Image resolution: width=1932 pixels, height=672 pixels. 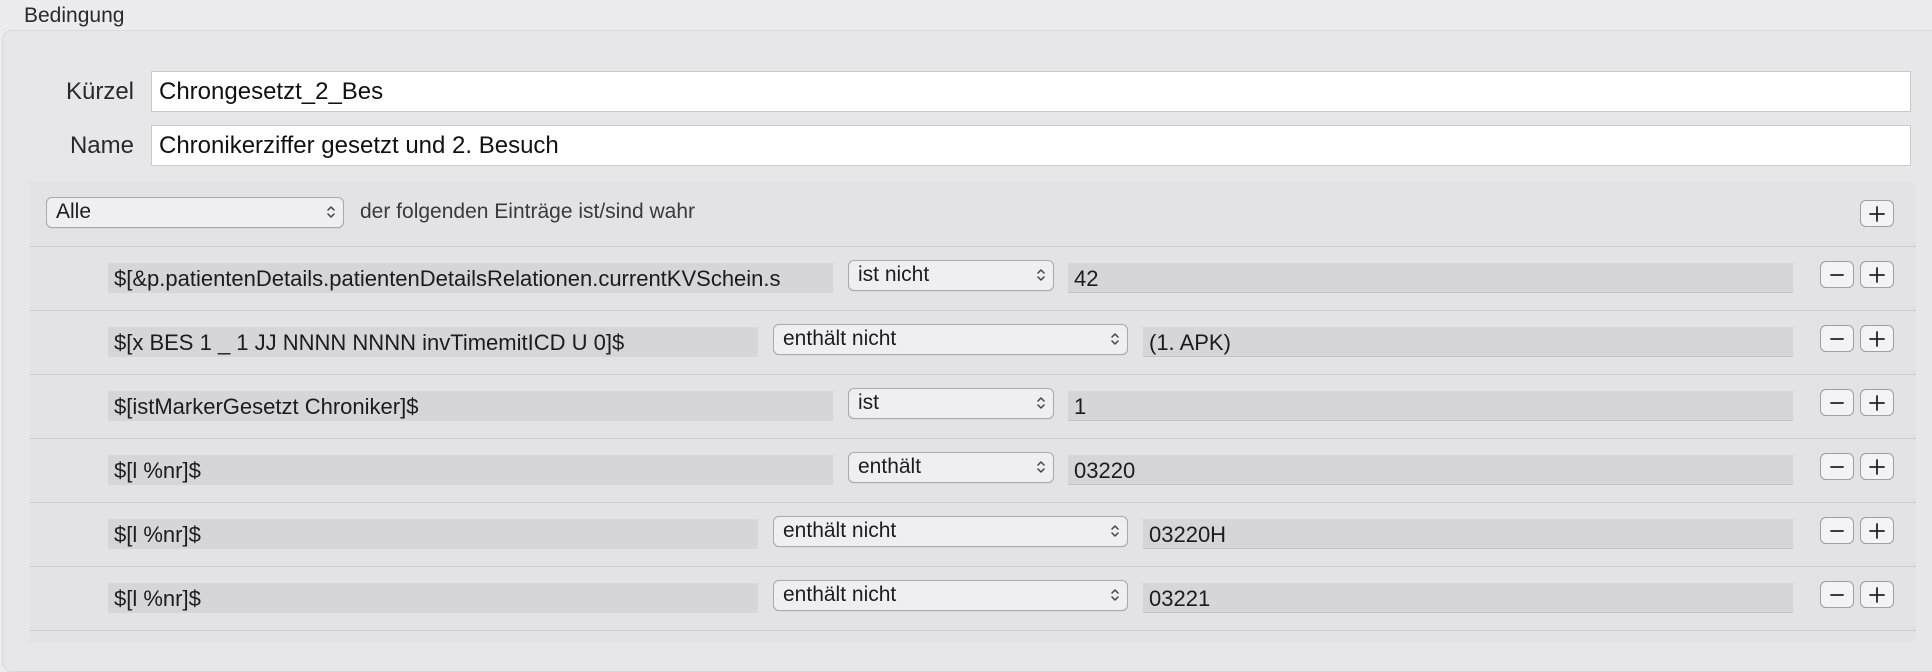 I want to click on rule-value-field: 1, so click(x=1430, y=406).